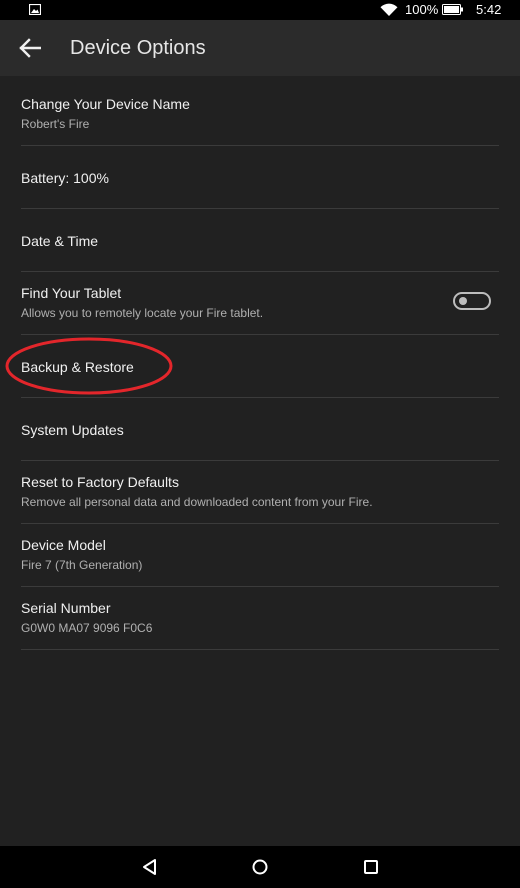 The image size is (520, 888). I want to click on navigation-bar, so click(260, 867).